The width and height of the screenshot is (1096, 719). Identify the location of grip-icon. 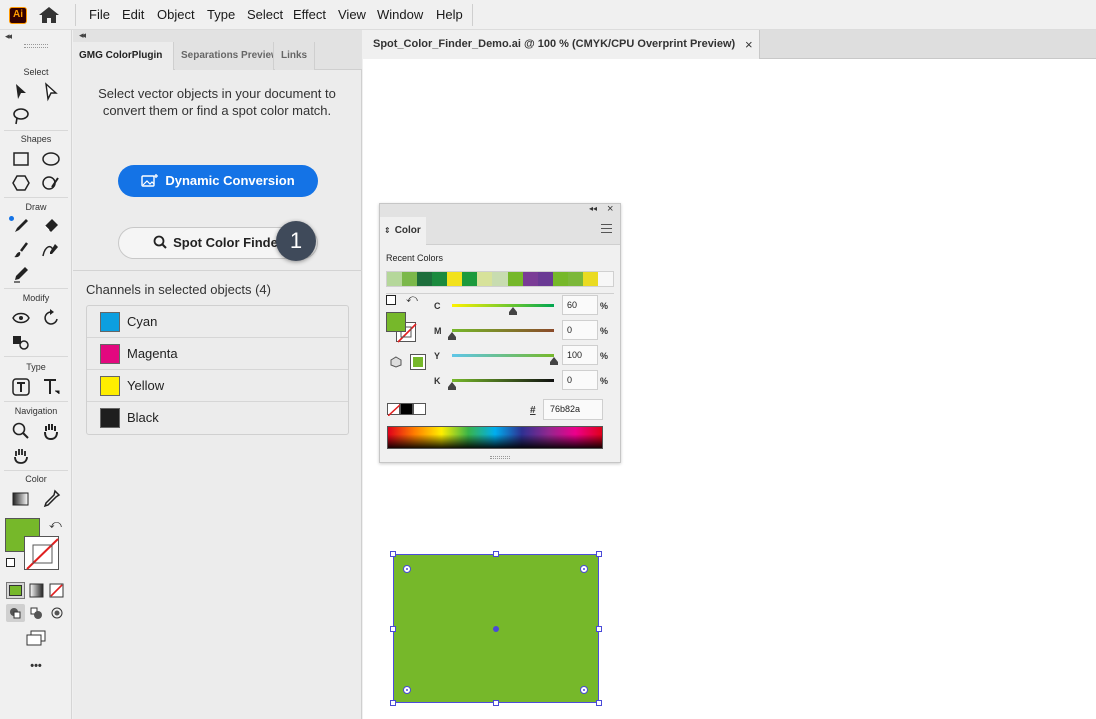
(36, 46).